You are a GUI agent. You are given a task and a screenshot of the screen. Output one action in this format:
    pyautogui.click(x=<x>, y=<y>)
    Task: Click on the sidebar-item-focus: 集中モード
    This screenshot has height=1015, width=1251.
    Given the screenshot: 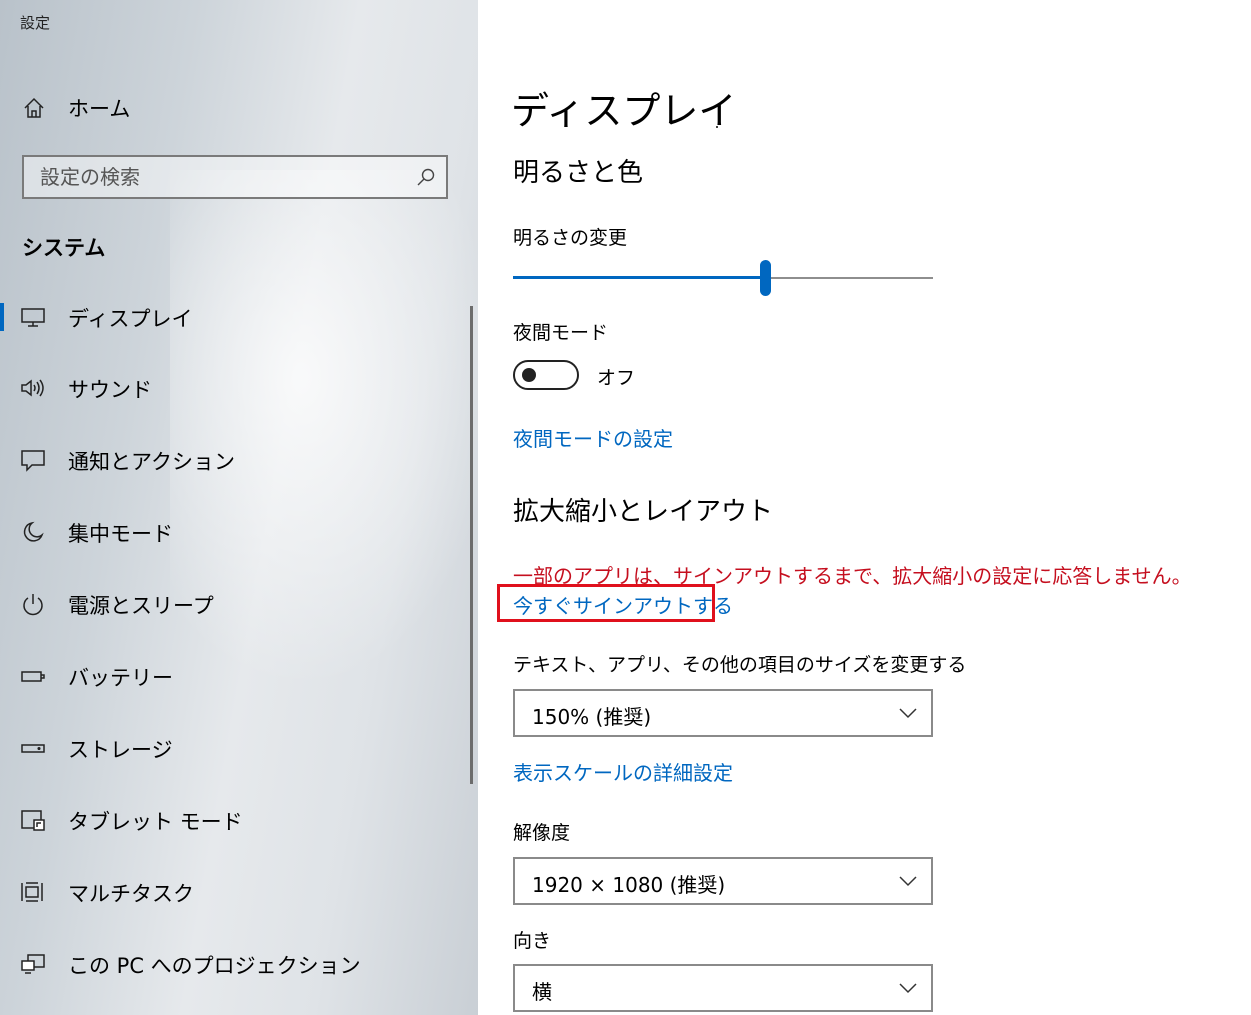 What is the action you would take?
    pyautogui.click(x=235, y=532)
    